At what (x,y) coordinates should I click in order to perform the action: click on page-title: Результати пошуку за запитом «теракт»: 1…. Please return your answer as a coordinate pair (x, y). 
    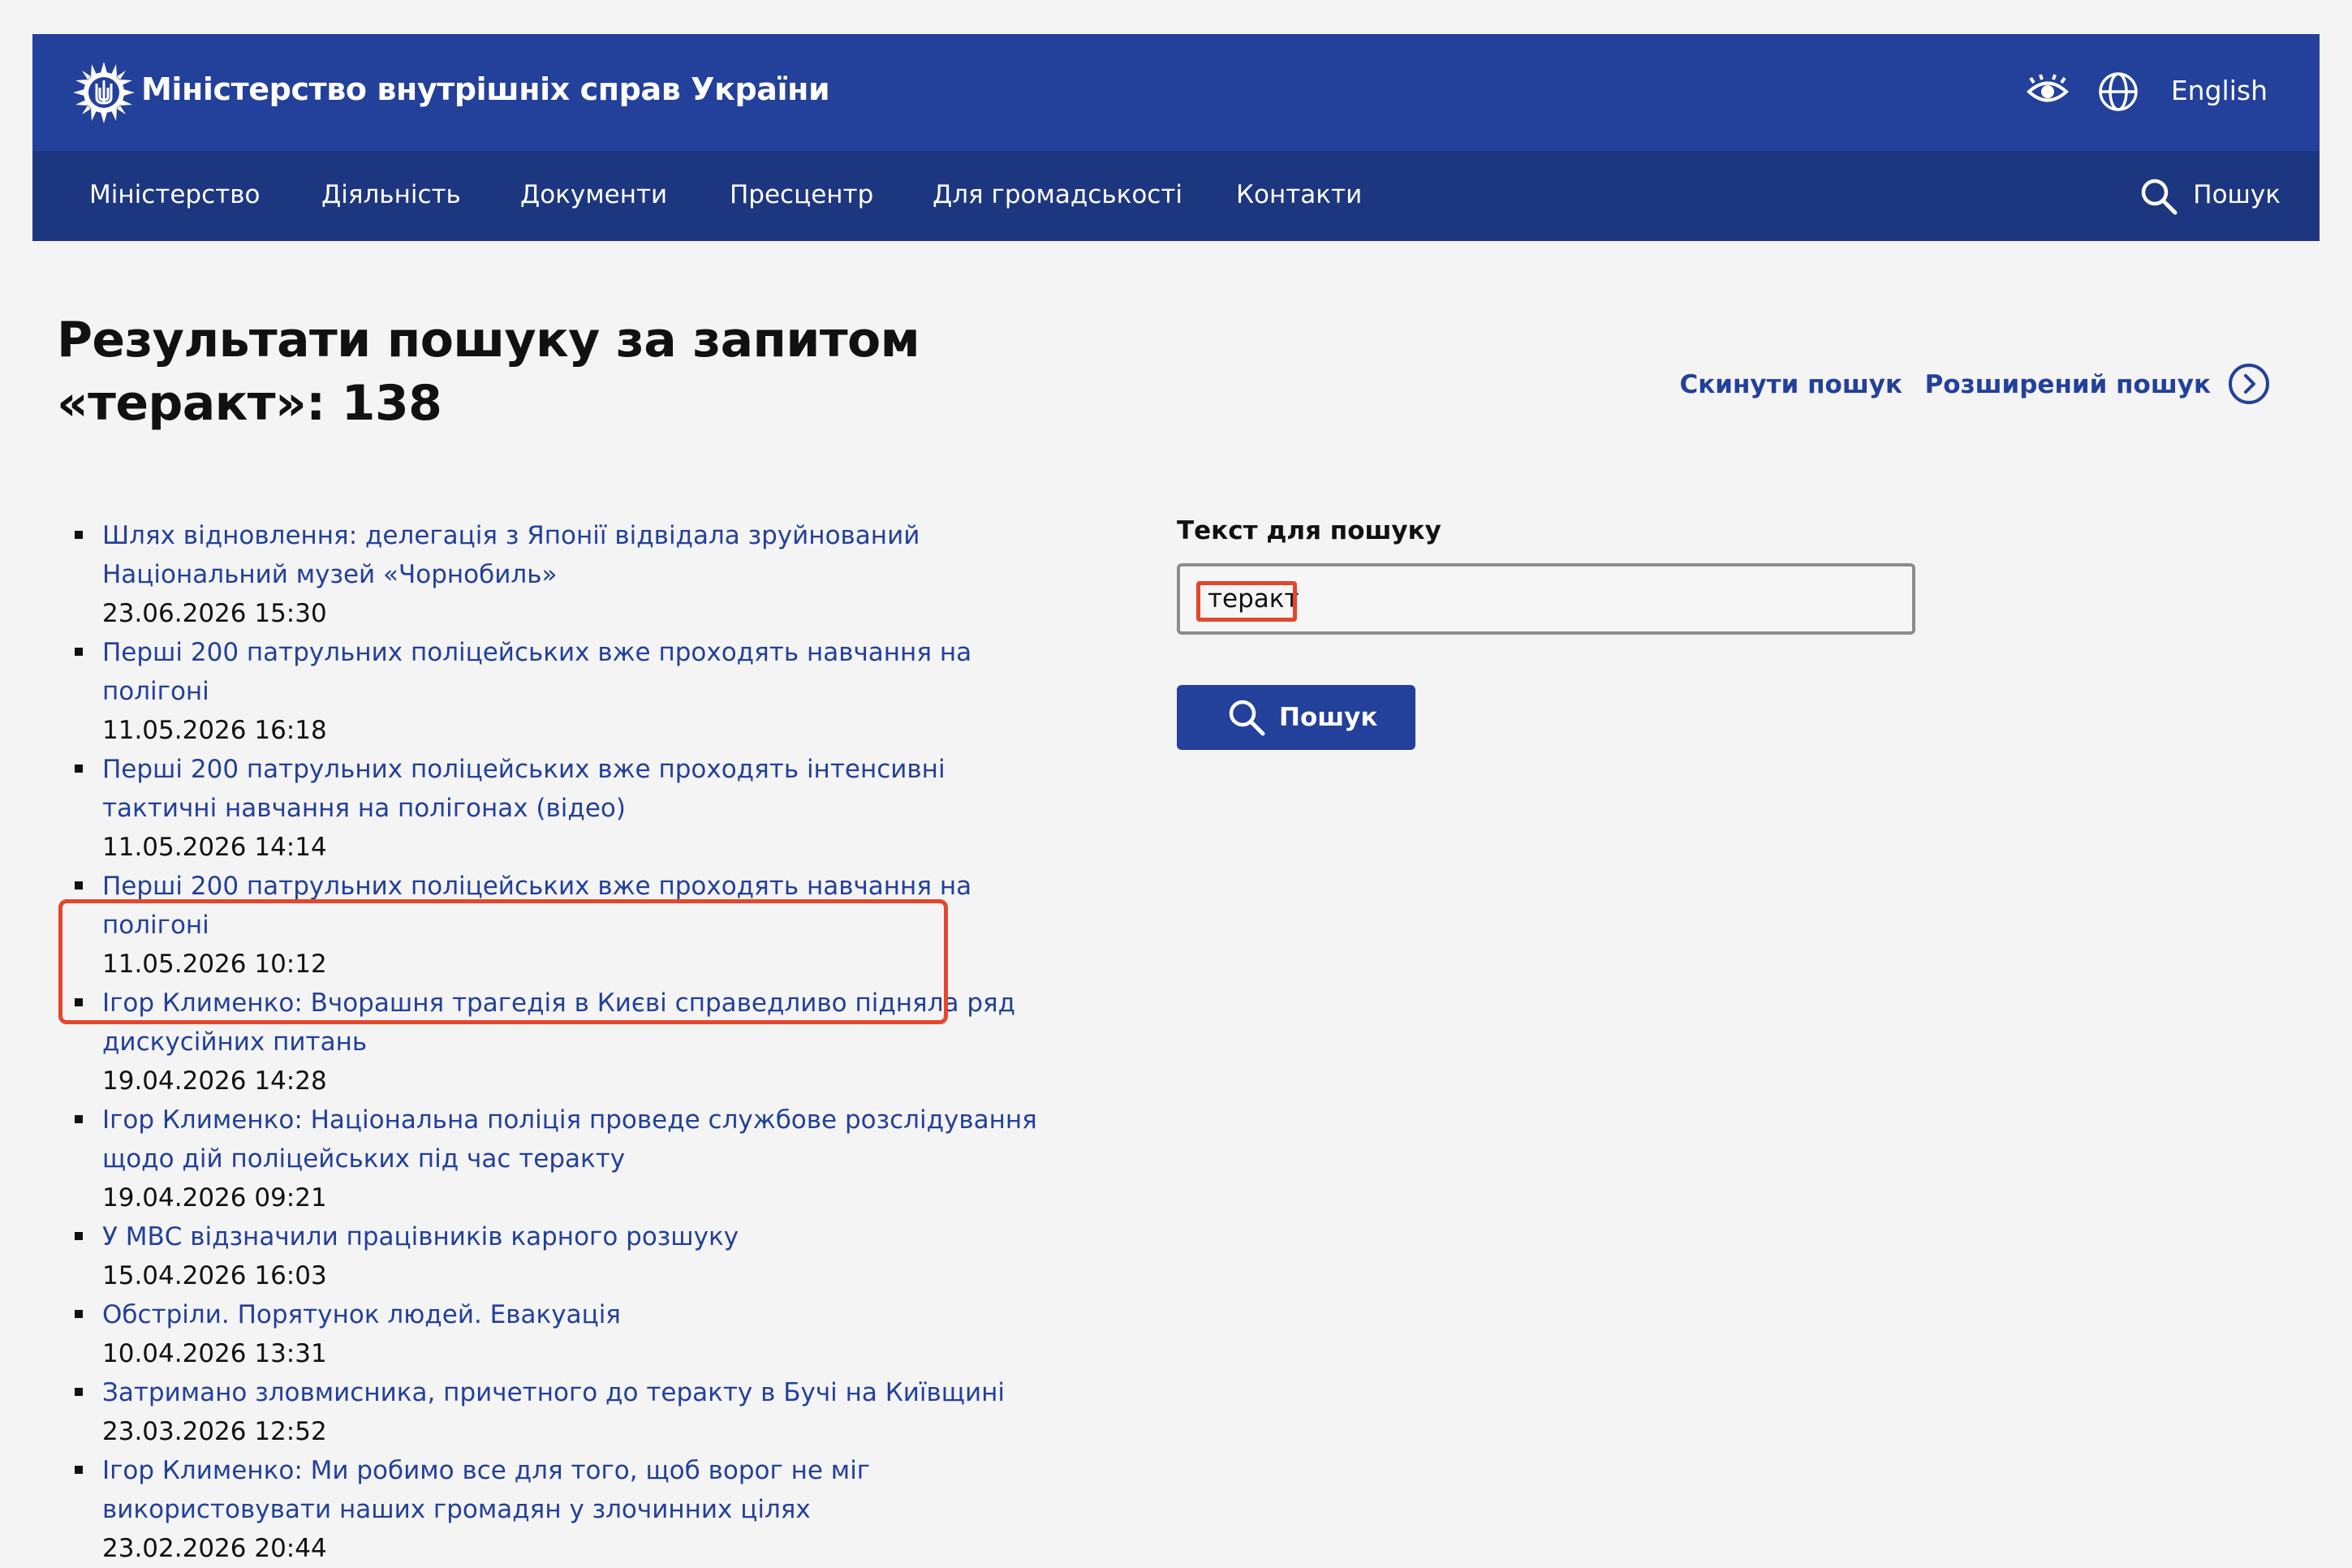
    Looking at the image, I should click on (489, 372).